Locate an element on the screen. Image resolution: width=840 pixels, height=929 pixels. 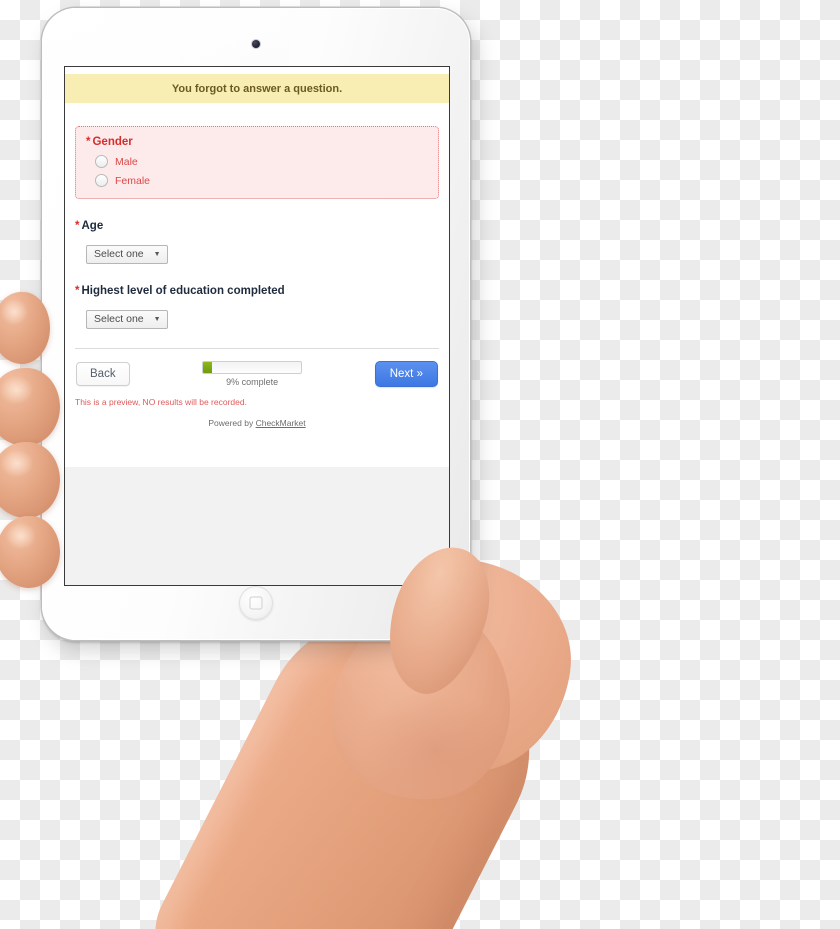
warning-banner-text: You forgot to answer a question. is located at coordinates (257, 88).